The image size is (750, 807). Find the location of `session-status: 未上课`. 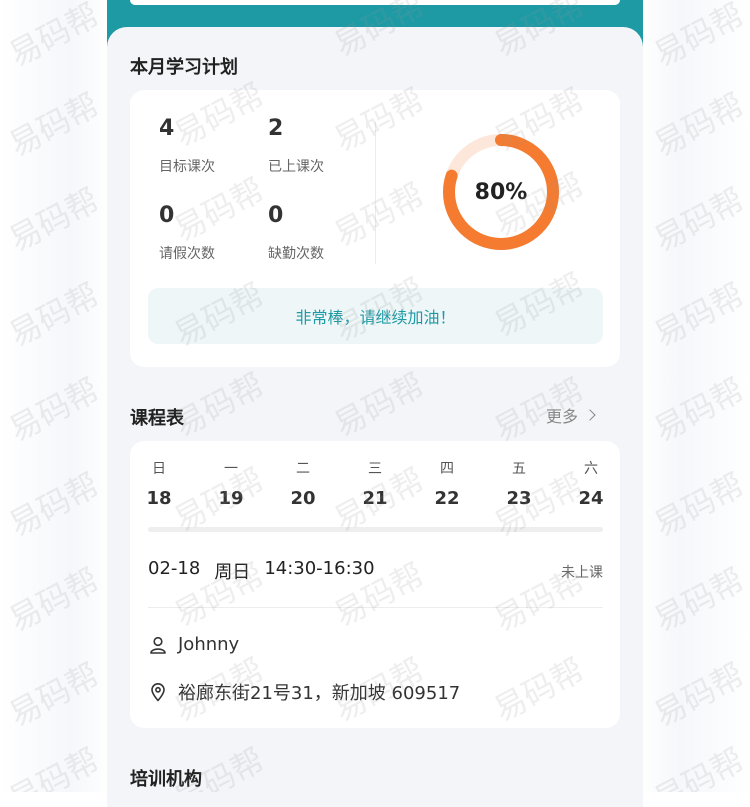

session-status: 未上课 is located at coordinates (582, 573).